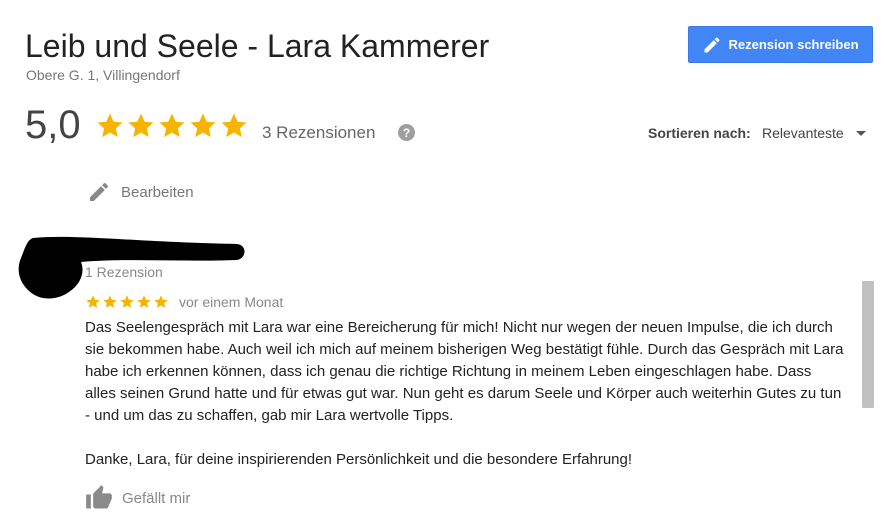 The width and height of the screenshot is (890, 524). I want to click on review-stars, so click(127, 302).